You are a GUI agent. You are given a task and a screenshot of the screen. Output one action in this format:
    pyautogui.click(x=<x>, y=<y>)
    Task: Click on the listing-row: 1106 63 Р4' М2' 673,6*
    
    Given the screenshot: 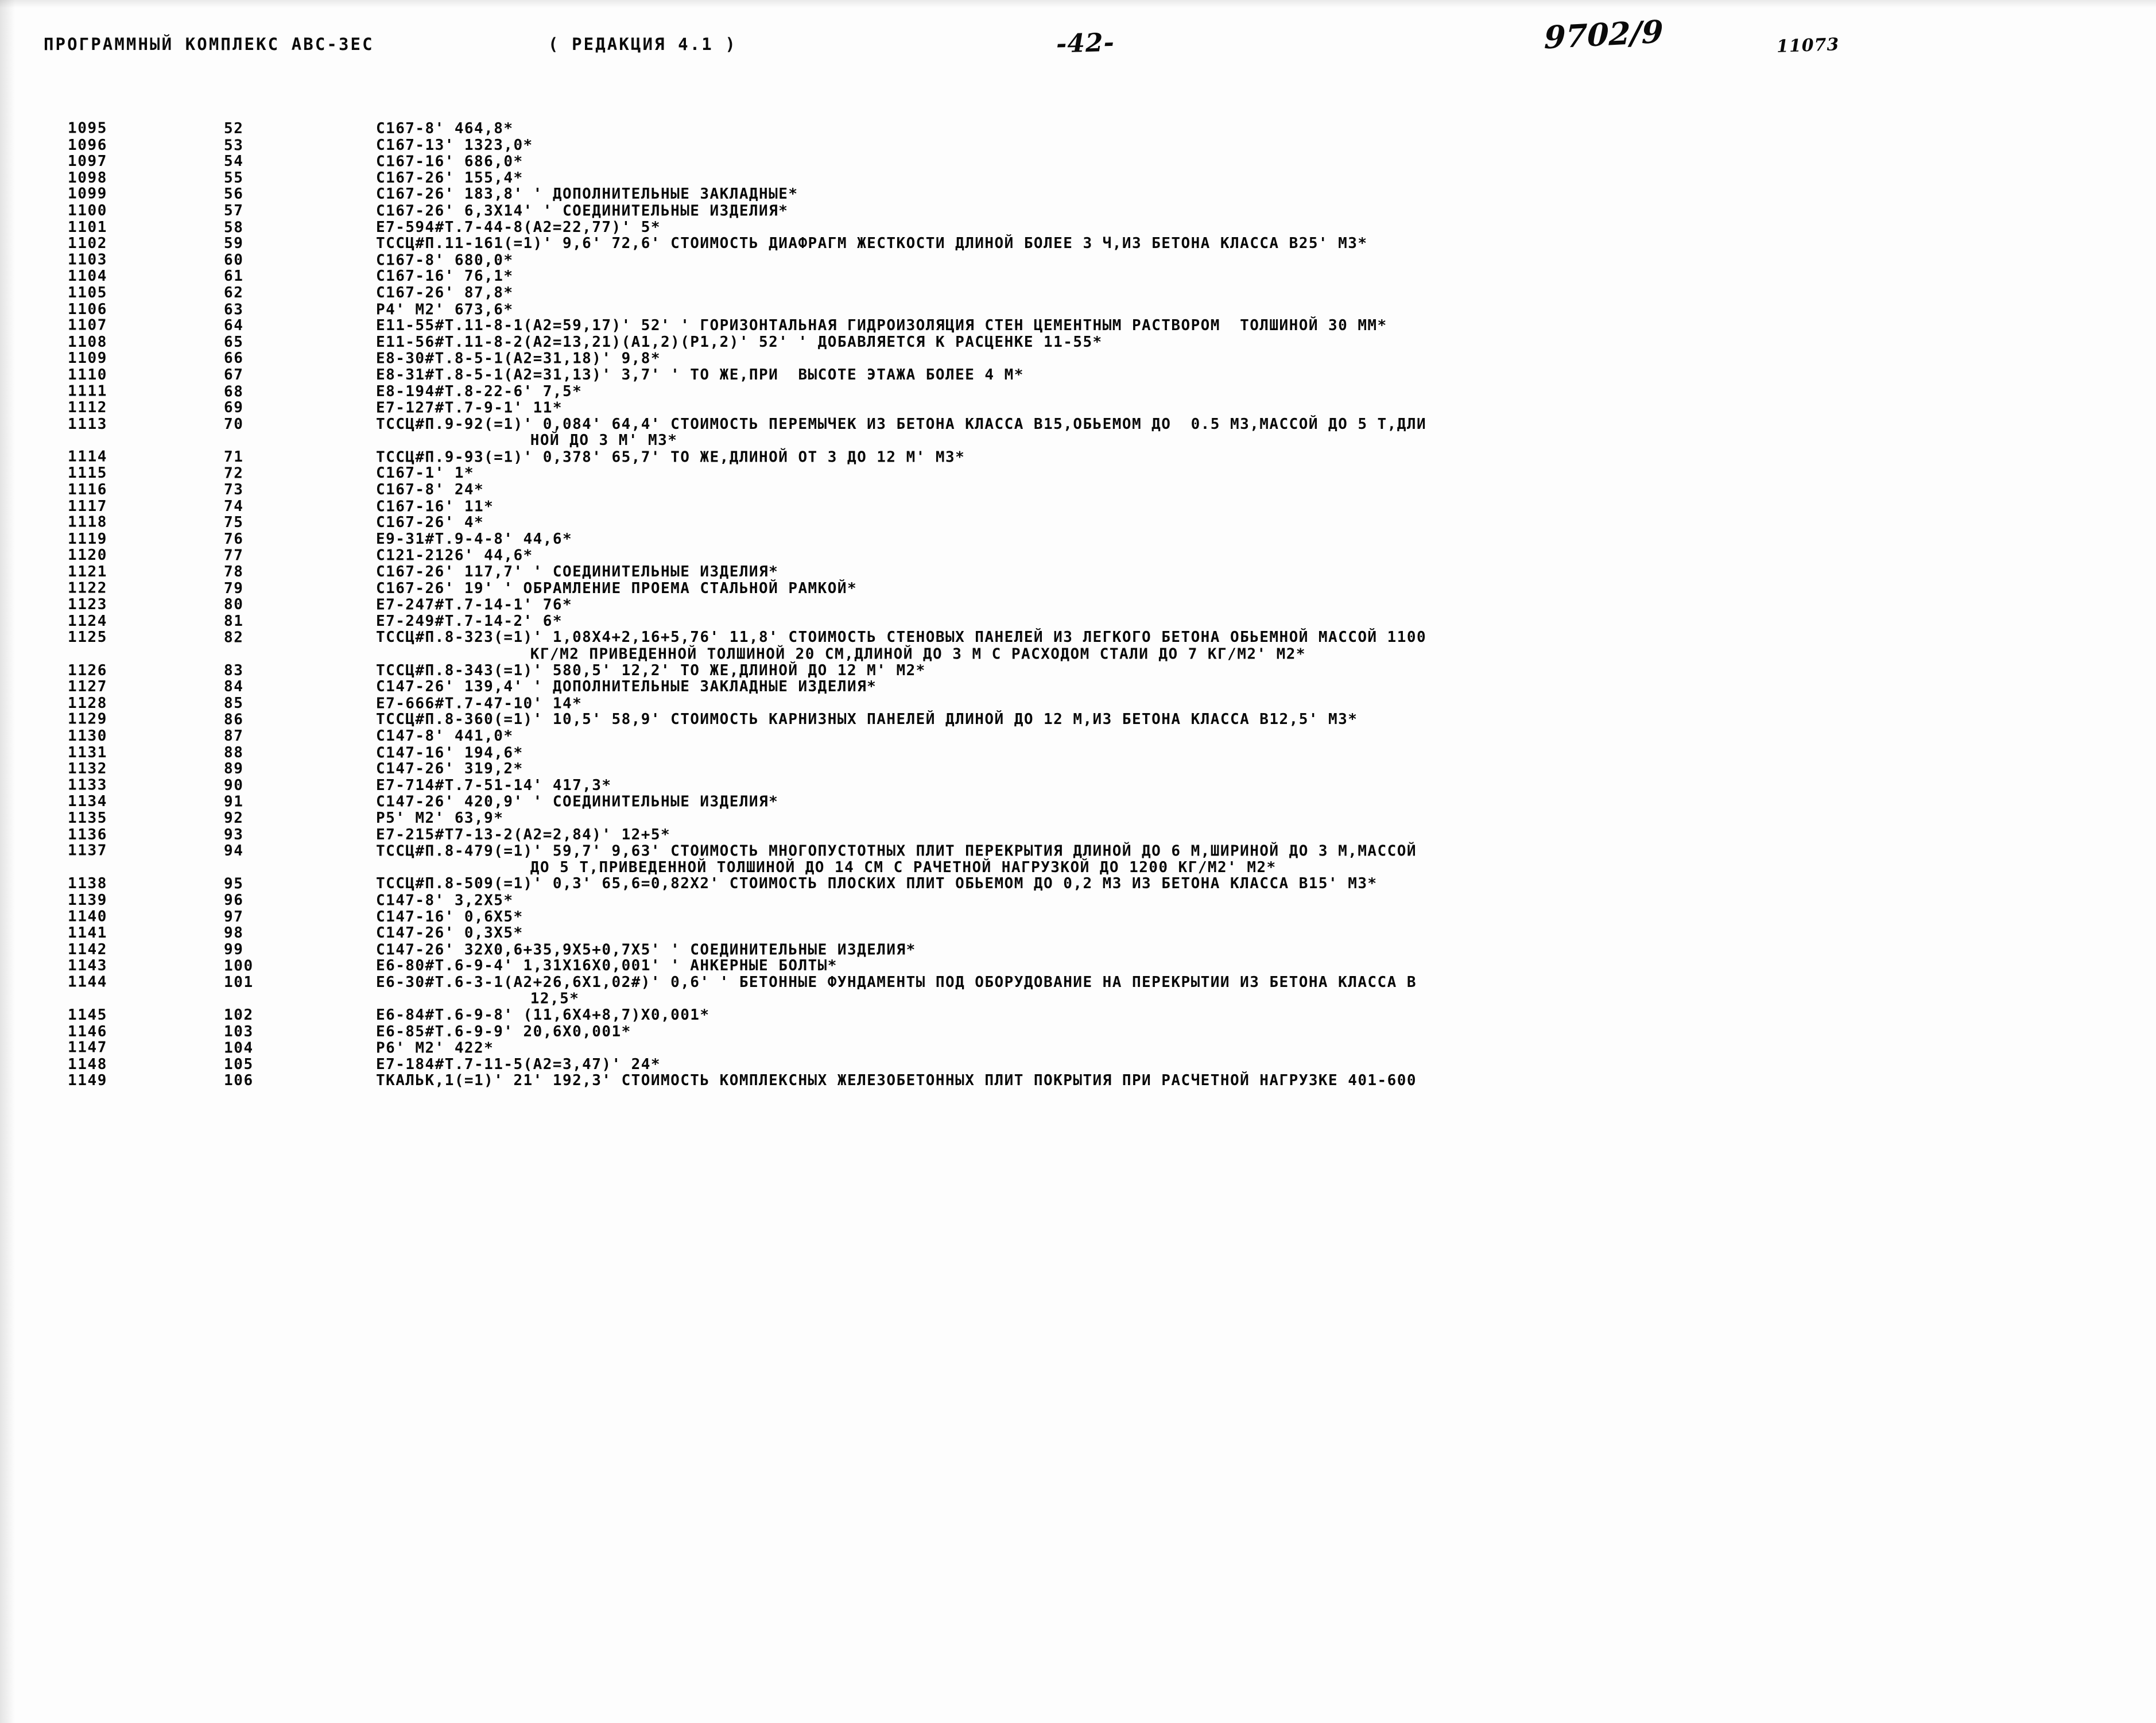 What is the action you would take?
    pyautogui.click(x=1078, y=309)
    